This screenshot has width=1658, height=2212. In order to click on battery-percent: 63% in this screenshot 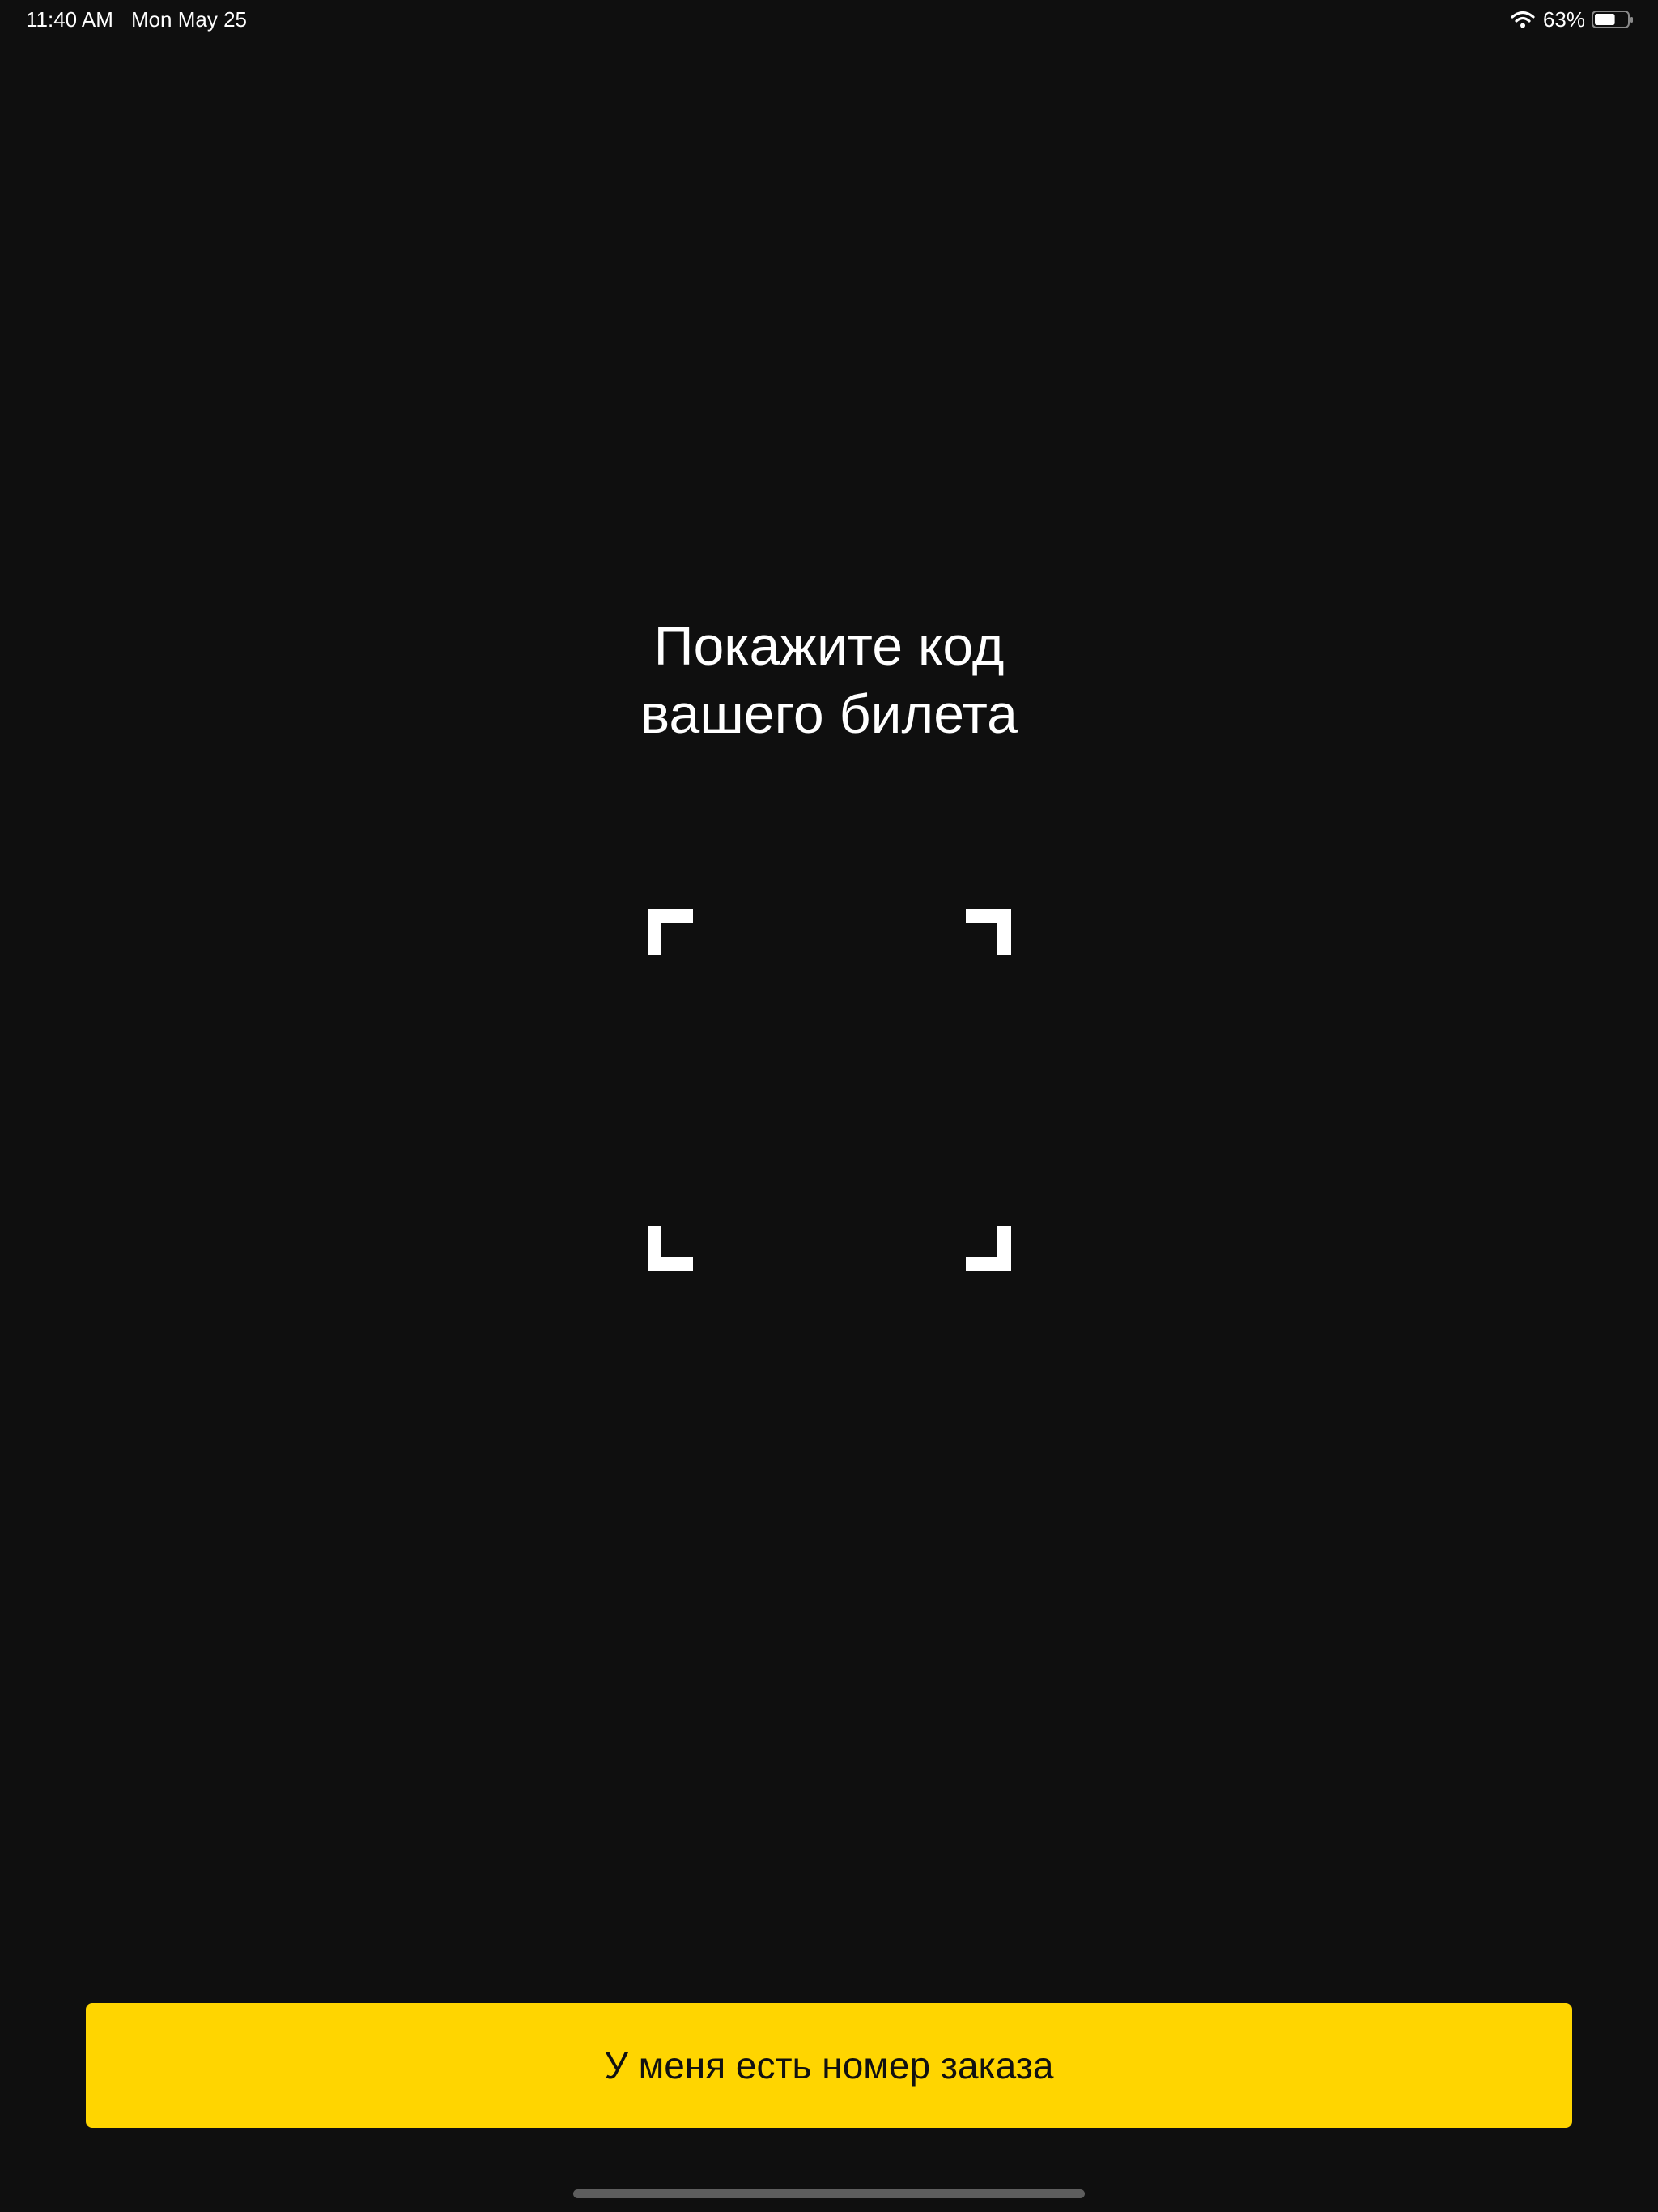, I will do `click(1563, 19)`.